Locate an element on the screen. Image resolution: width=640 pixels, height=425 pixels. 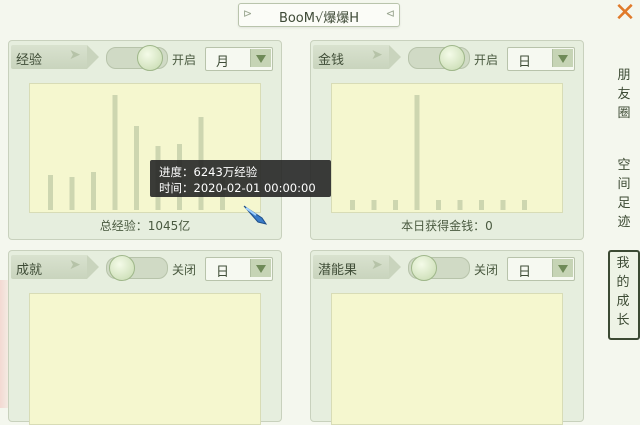
money-toggle is located at coordinates (439, 58).